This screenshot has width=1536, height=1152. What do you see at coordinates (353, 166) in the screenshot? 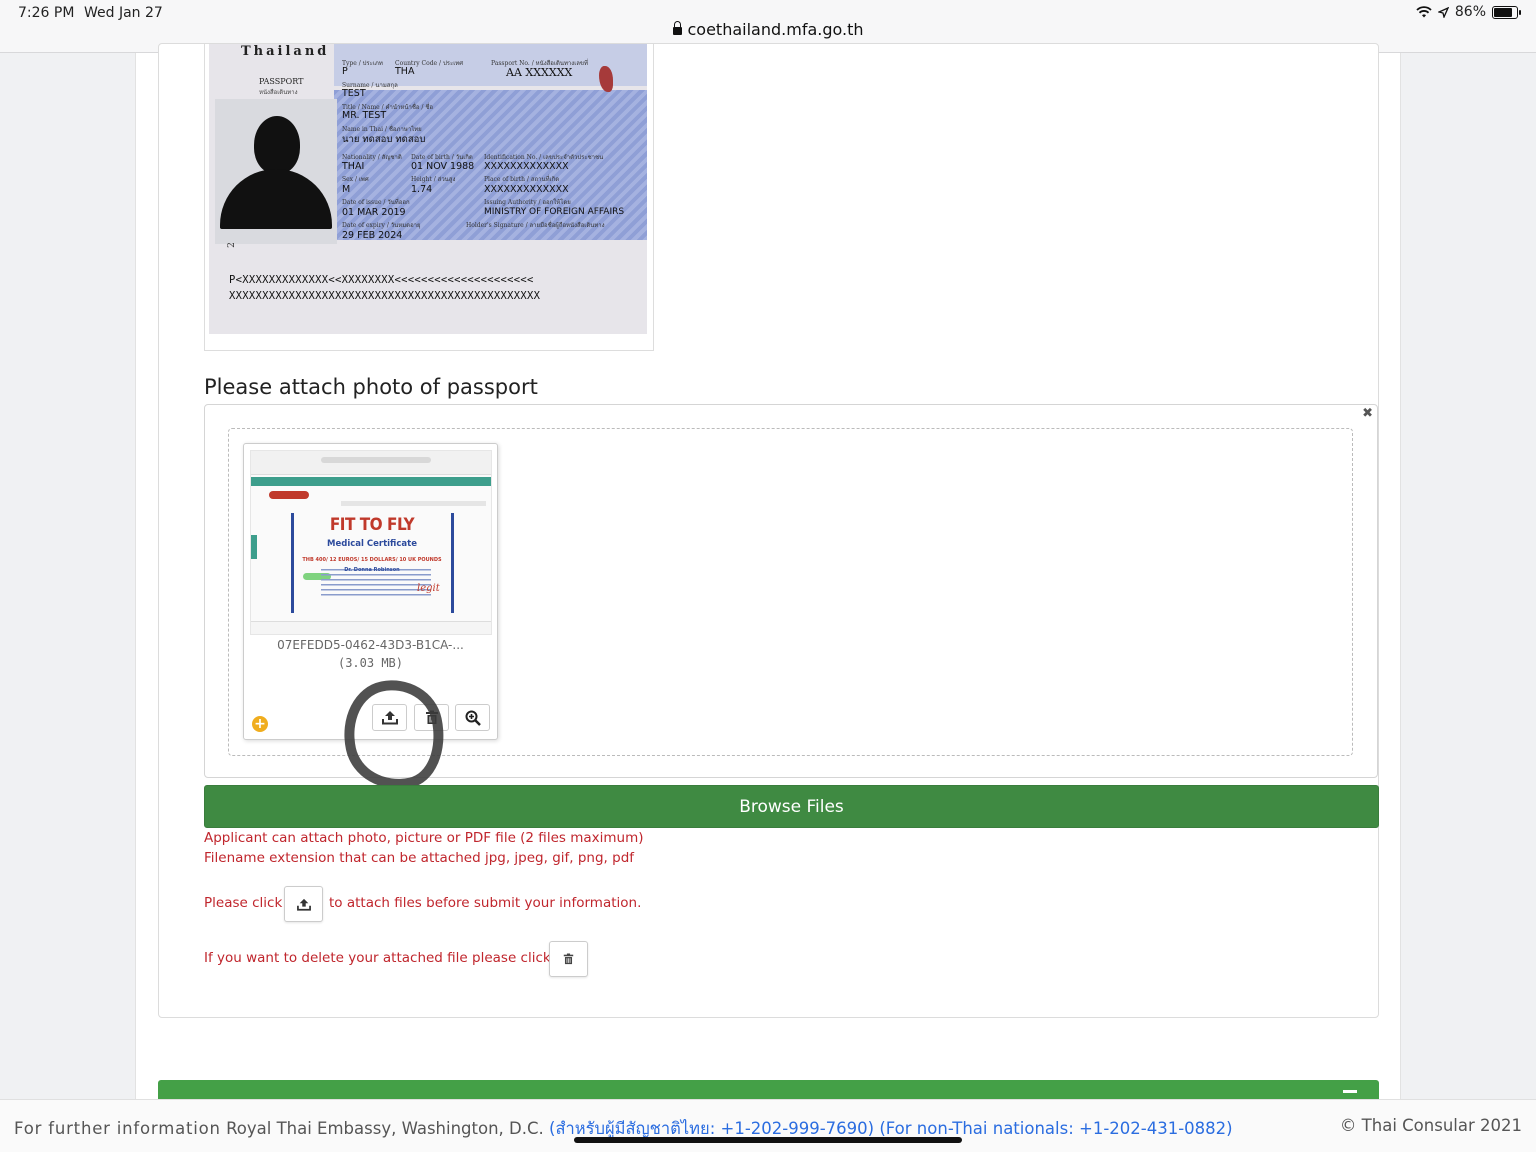
I see `pp-nationality: THAI` at bounding box center [353, 166].